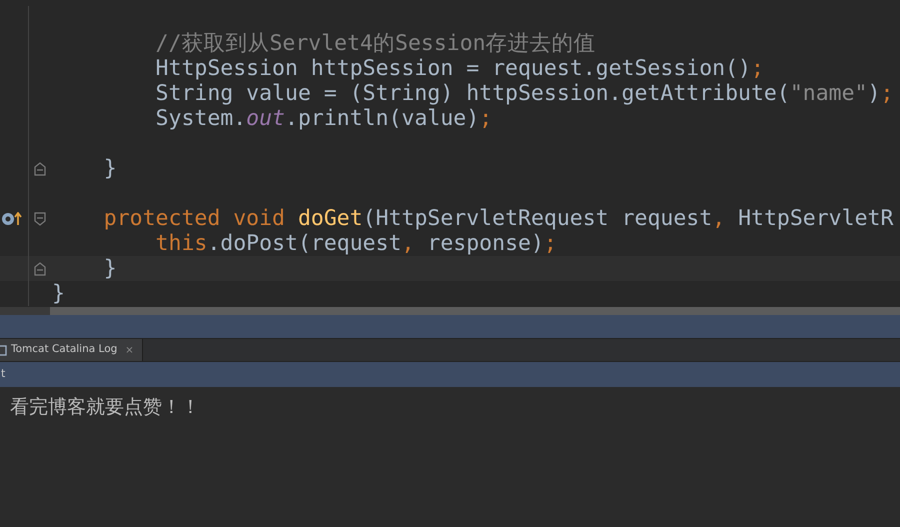 The height and width of the screenshot is (527, 900). I want to click on tab-label: Tomcat Catalina Log, so click(64, 350).